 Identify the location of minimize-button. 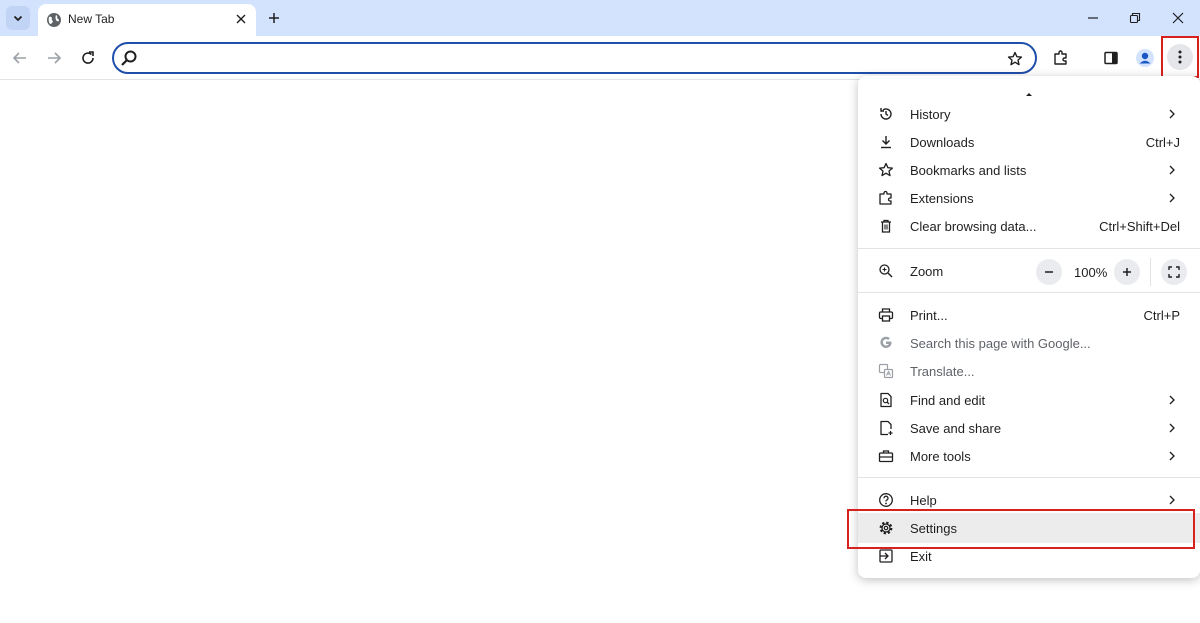
(1093, 18).